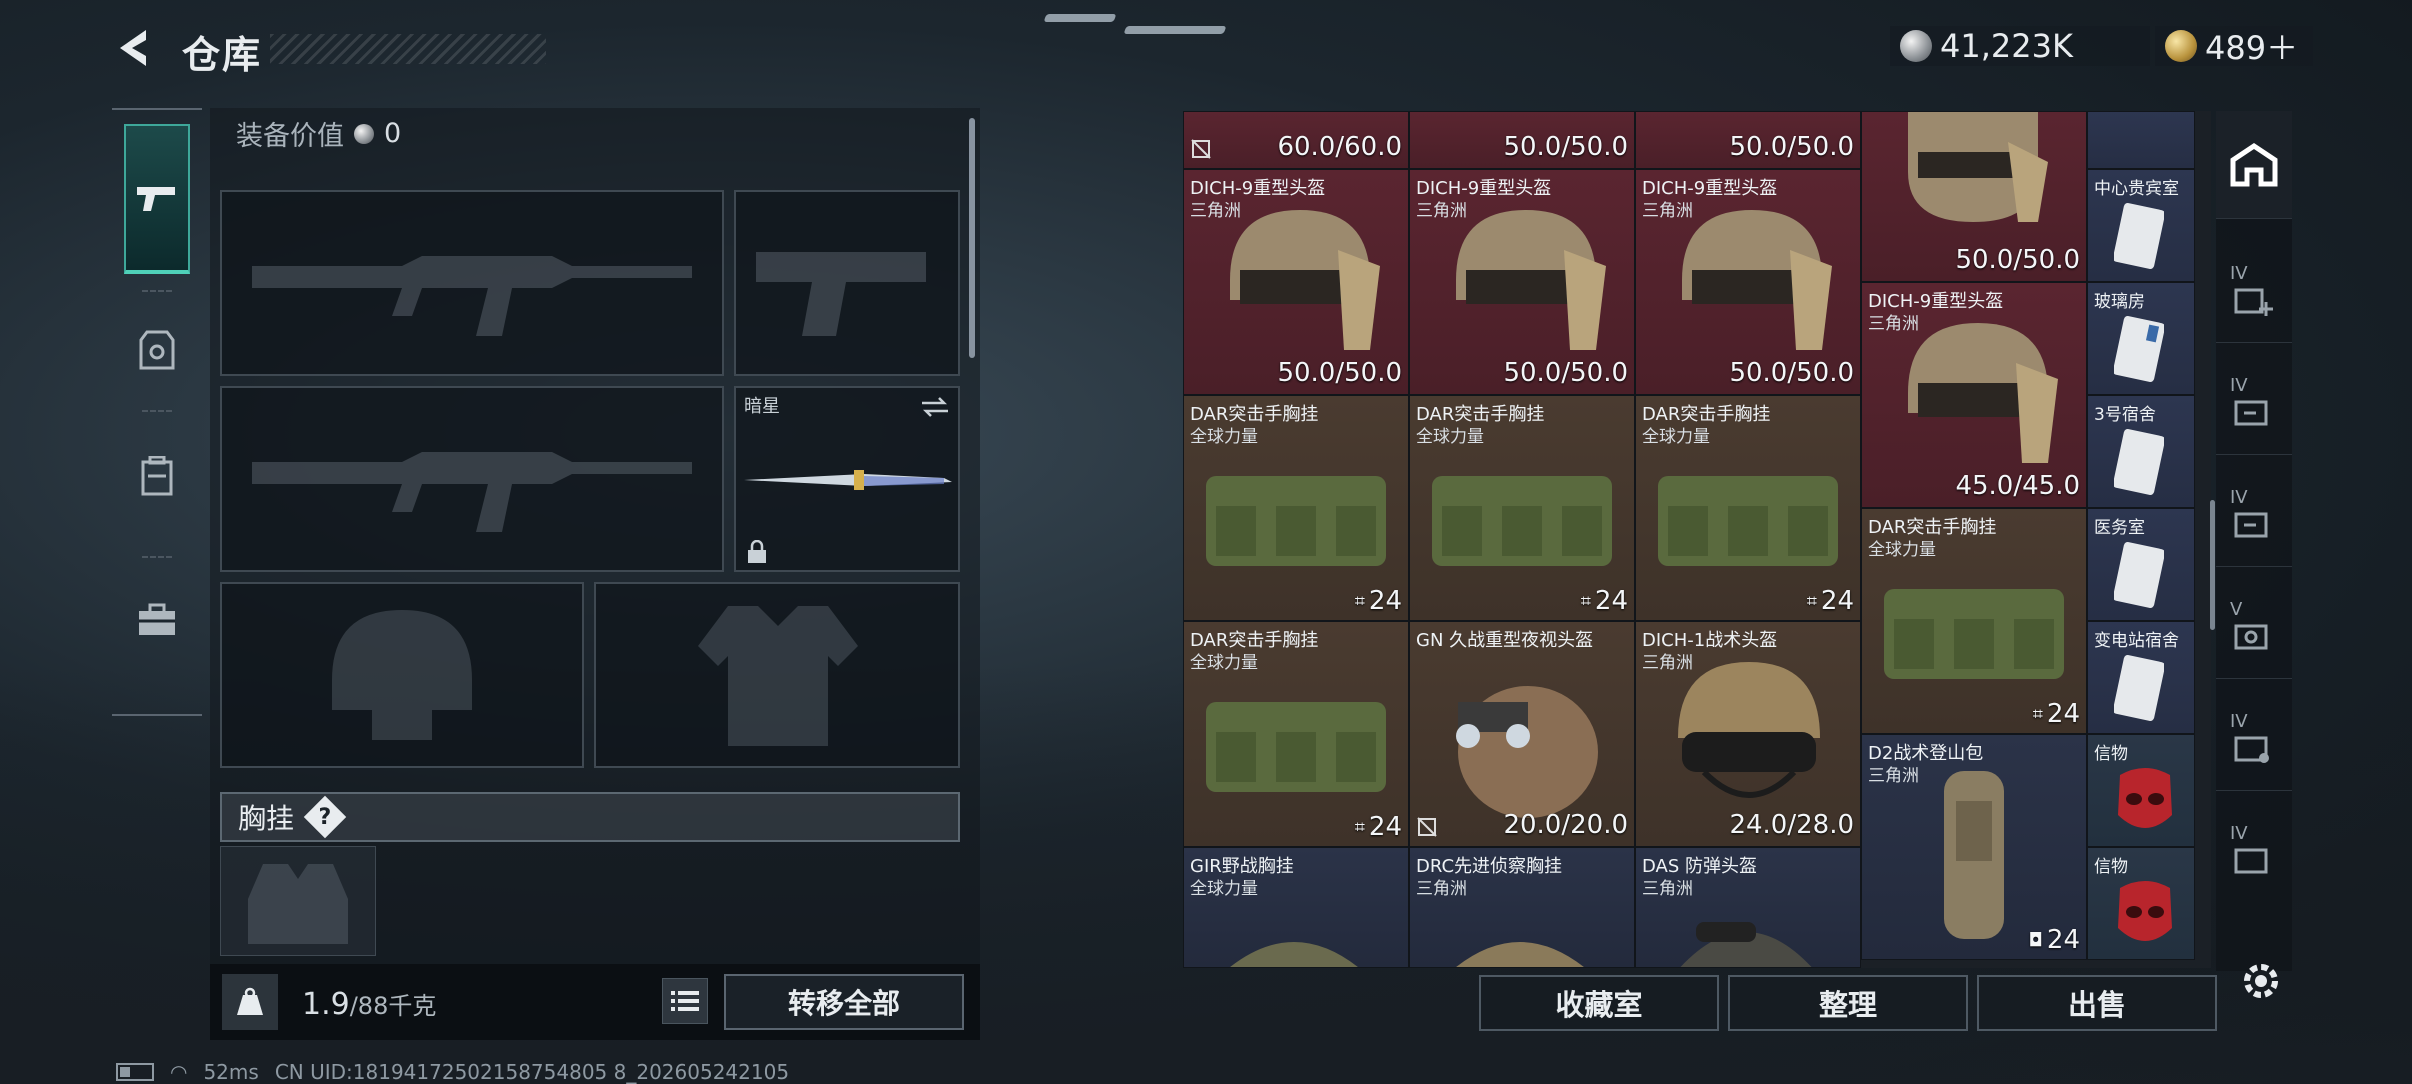 Image resolution: width=2412 pixels, height=1084 pixels. I want to click on durability: 60.0/60.0, so click(1339, 147).